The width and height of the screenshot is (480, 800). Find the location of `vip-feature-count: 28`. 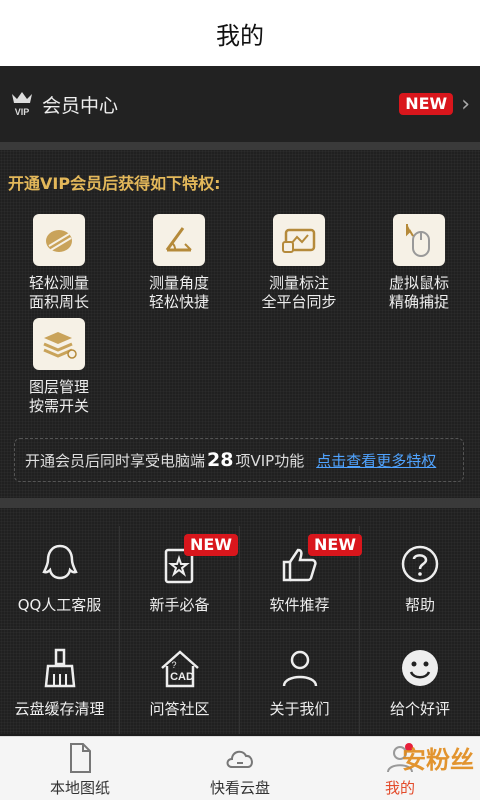

vip-feature-count: 28 is located at coordinates (220, 460).